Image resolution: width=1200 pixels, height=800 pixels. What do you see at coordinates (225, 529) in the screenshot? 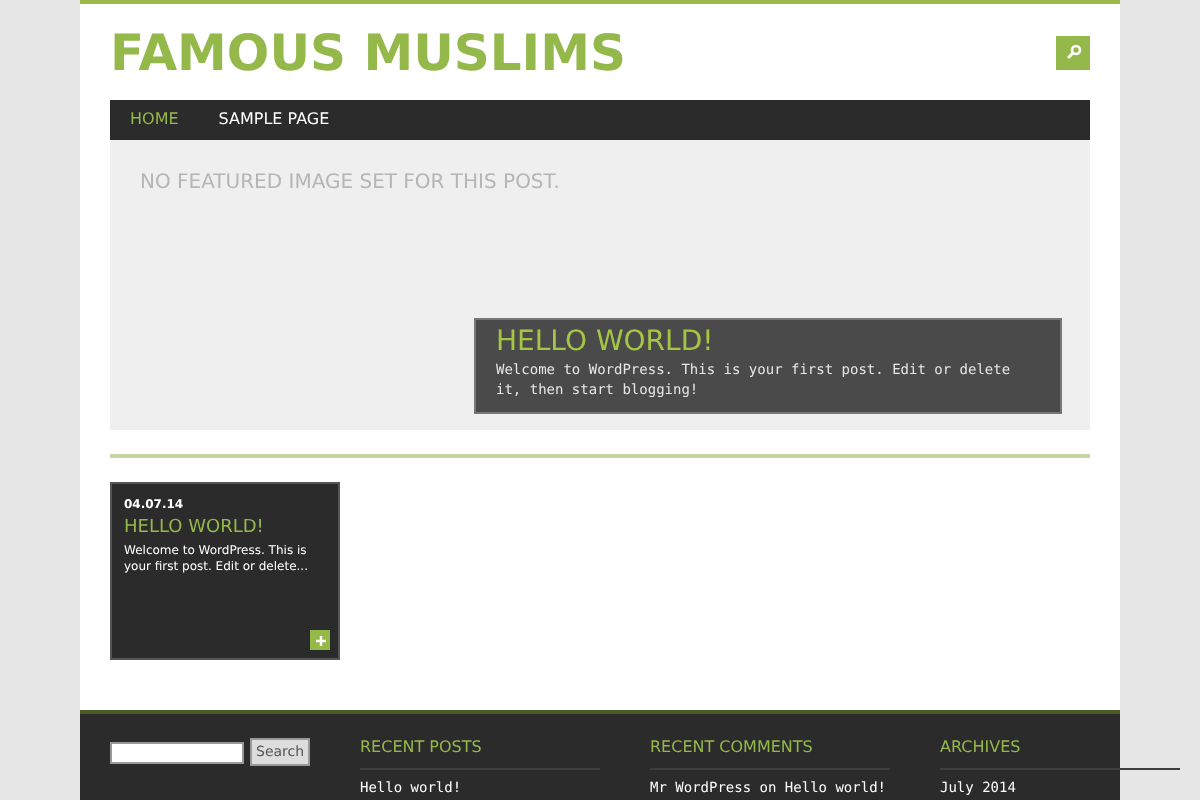
I see `post-title: HELLO WORLD!` at bounding box center [225, 529].